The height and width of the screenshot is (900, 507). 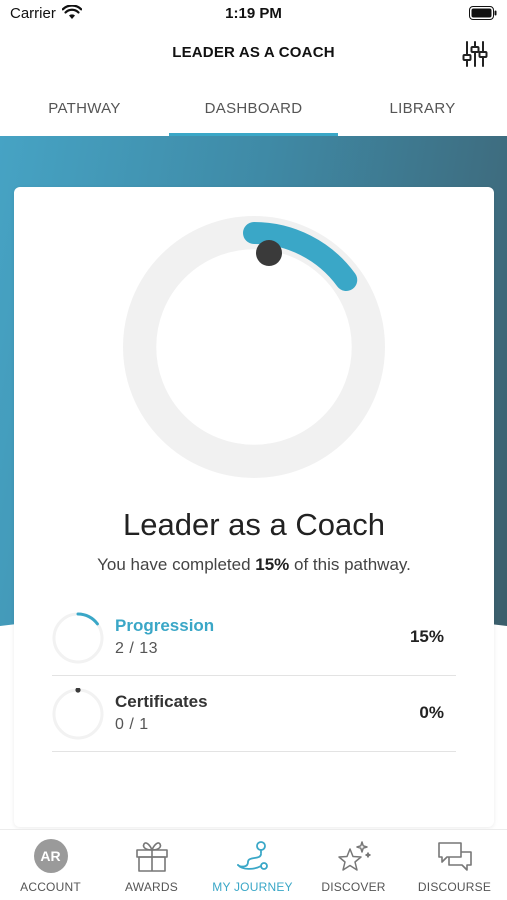 I want to click on tabbar-label: ACCOUNT, so click(x=50, y=887).